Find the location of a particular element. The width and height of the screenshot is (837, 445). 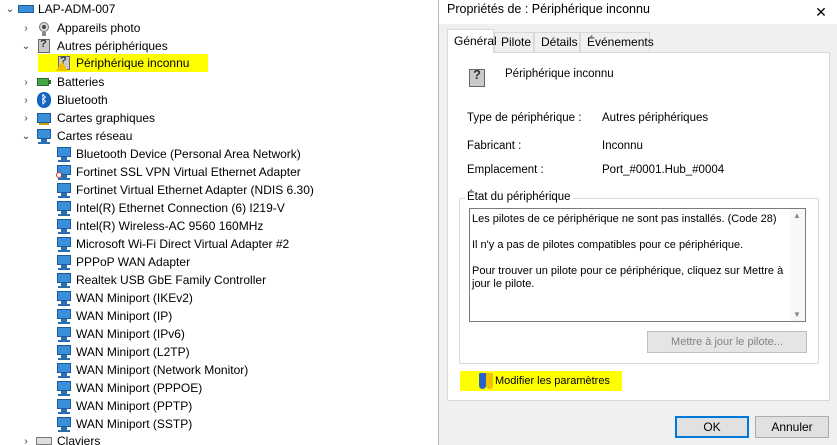

tree-root-label: LAP-ADM-007 is located at coordinates (77, 9).